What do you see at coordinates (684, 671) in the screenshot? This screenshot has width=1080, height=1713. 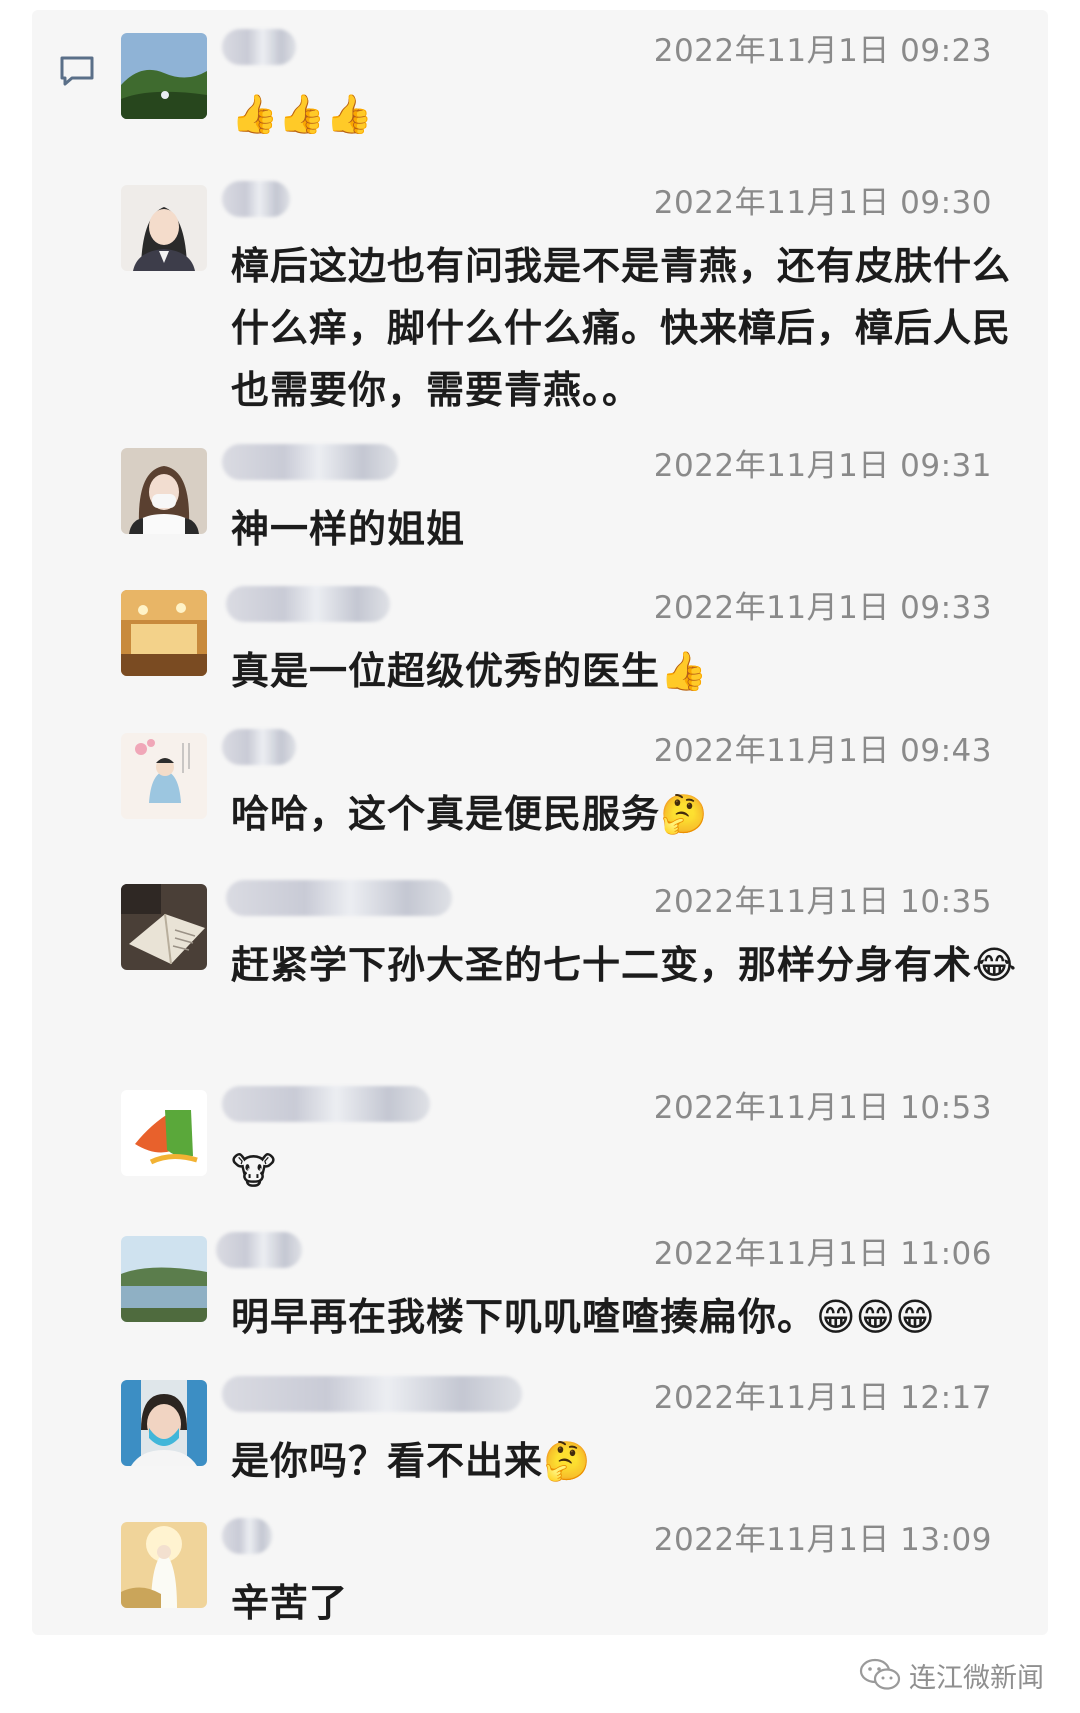 I see `thumbs-up-icon: 👍` at bounding box center [684, 671].